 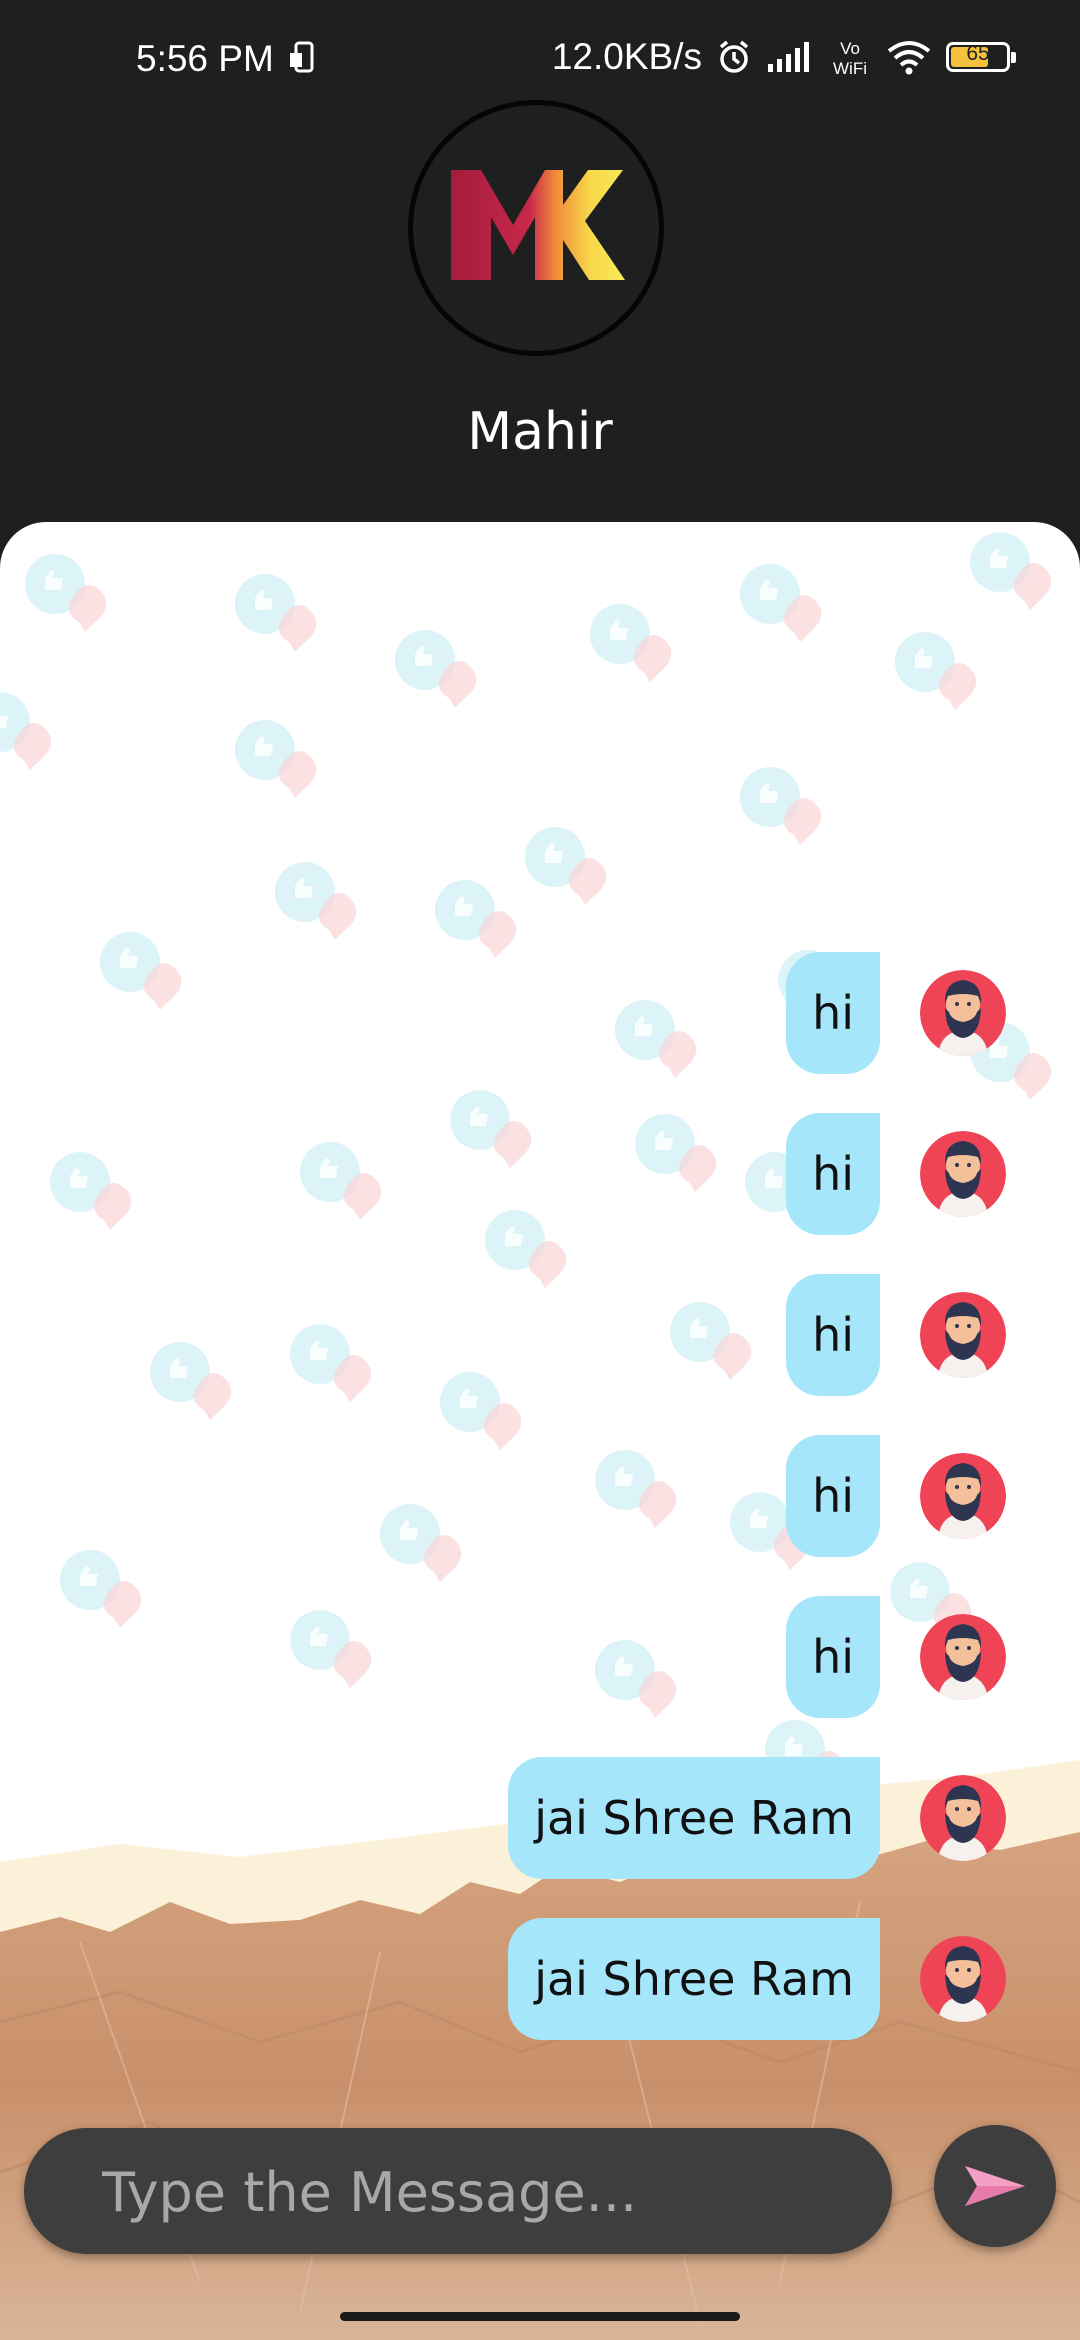 What do you see at coordinates (850, 48) in the screenshot?
I see `svg-text: Vo` at bounding box center [850, 48].